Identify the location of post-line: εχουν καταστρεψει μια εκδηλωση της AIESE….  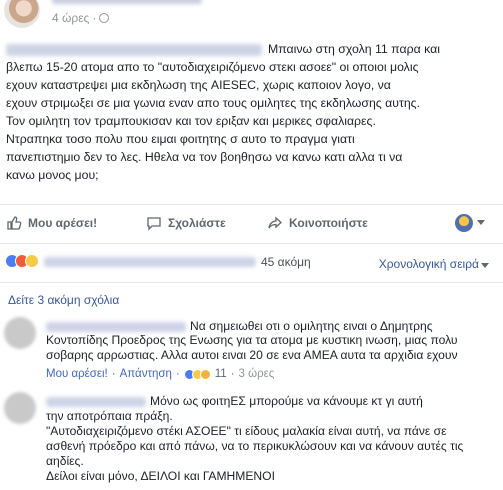
(198, 85).